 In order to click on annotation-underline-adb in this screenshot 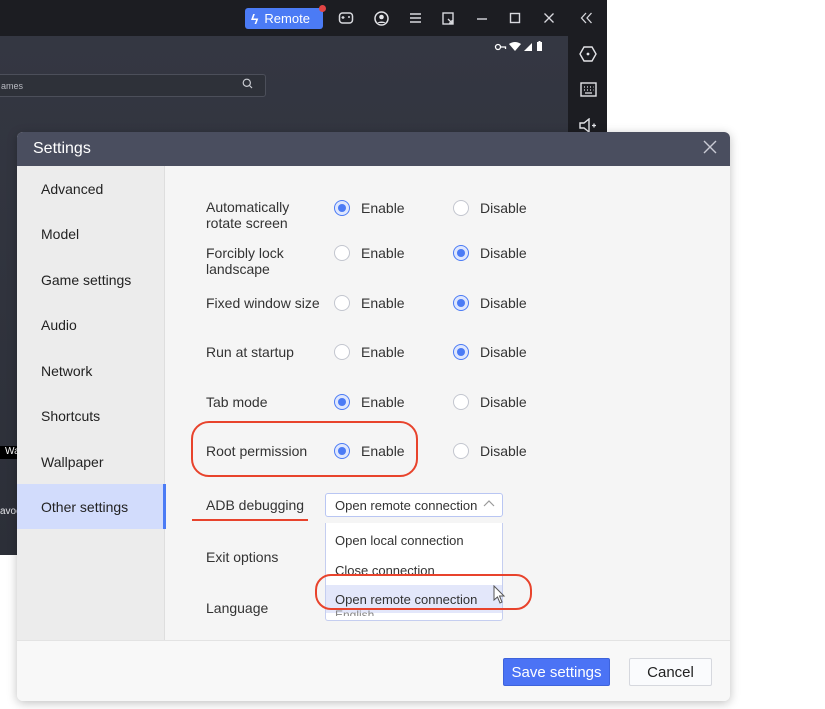, I will do `click(250, 520)`.